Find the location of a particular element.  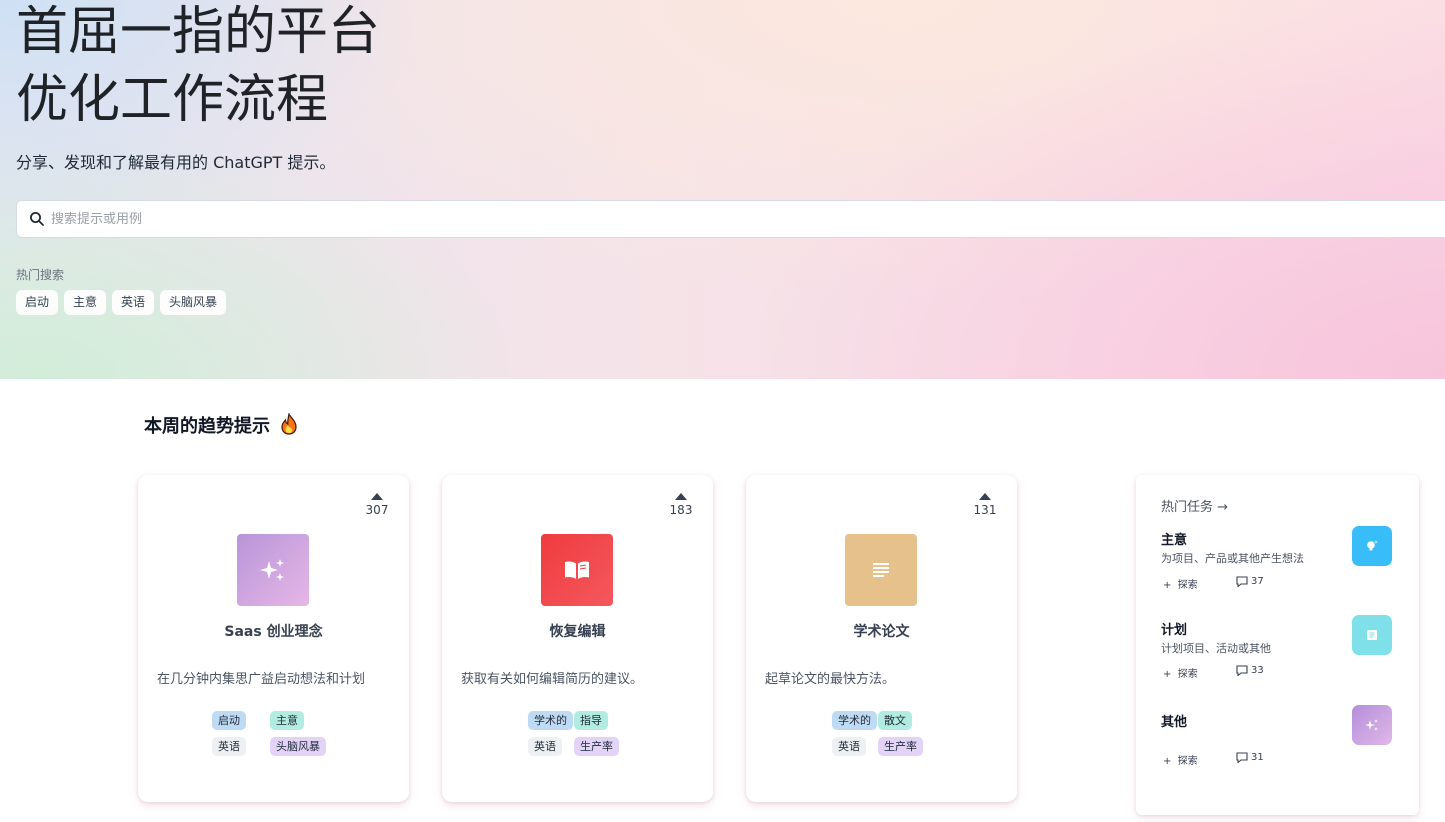

popular-searches-label: 热门搜索 is located at coordinates (40, 275).